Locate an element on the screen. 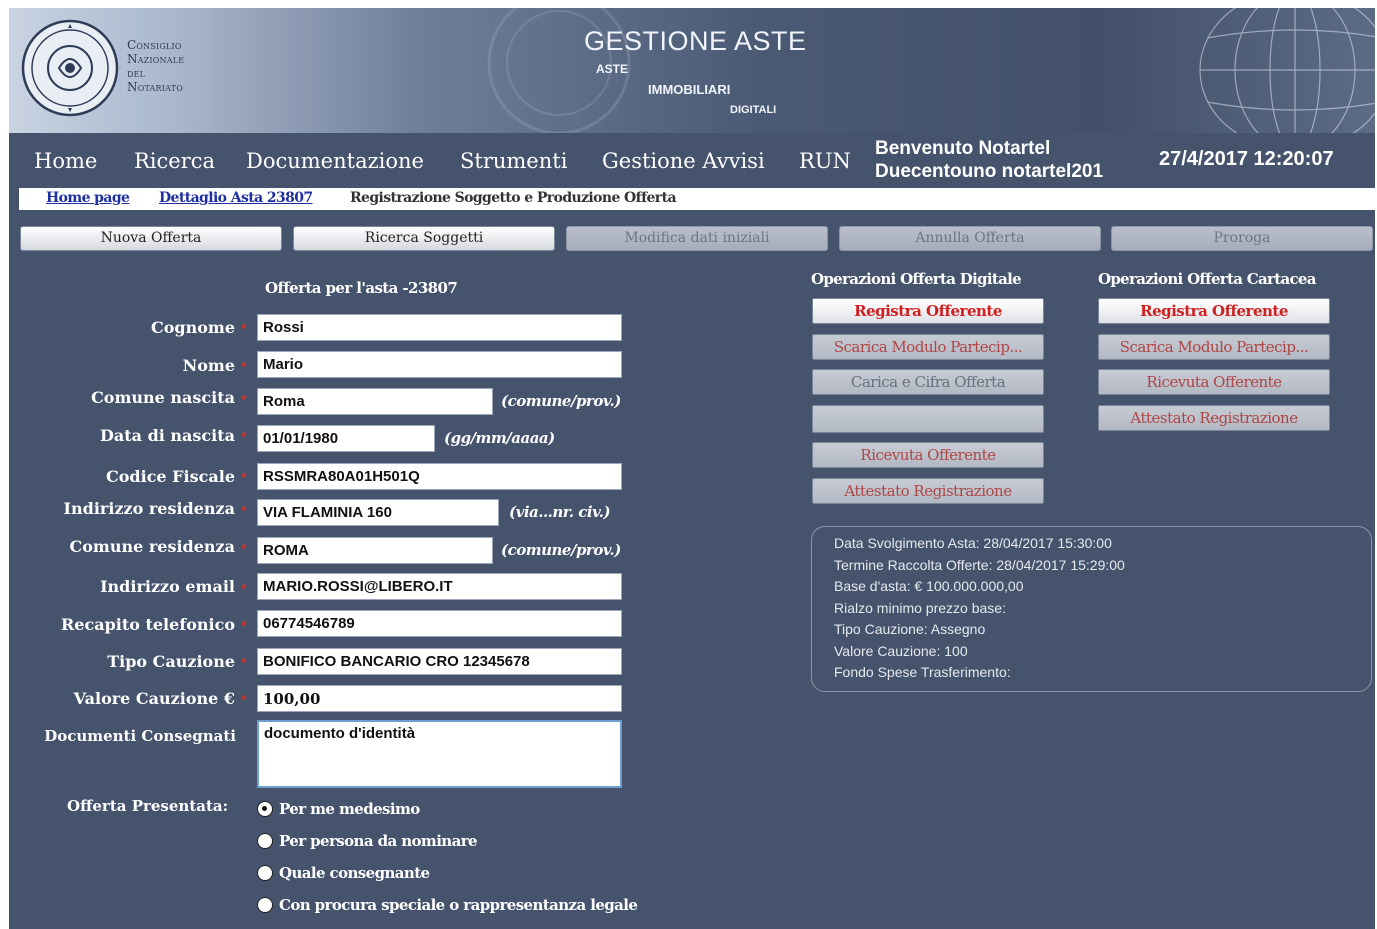 The width and height of the screenshot is (1377, 929). valore-cauzione-input: 100,00 is located at coordinates (439, 698).